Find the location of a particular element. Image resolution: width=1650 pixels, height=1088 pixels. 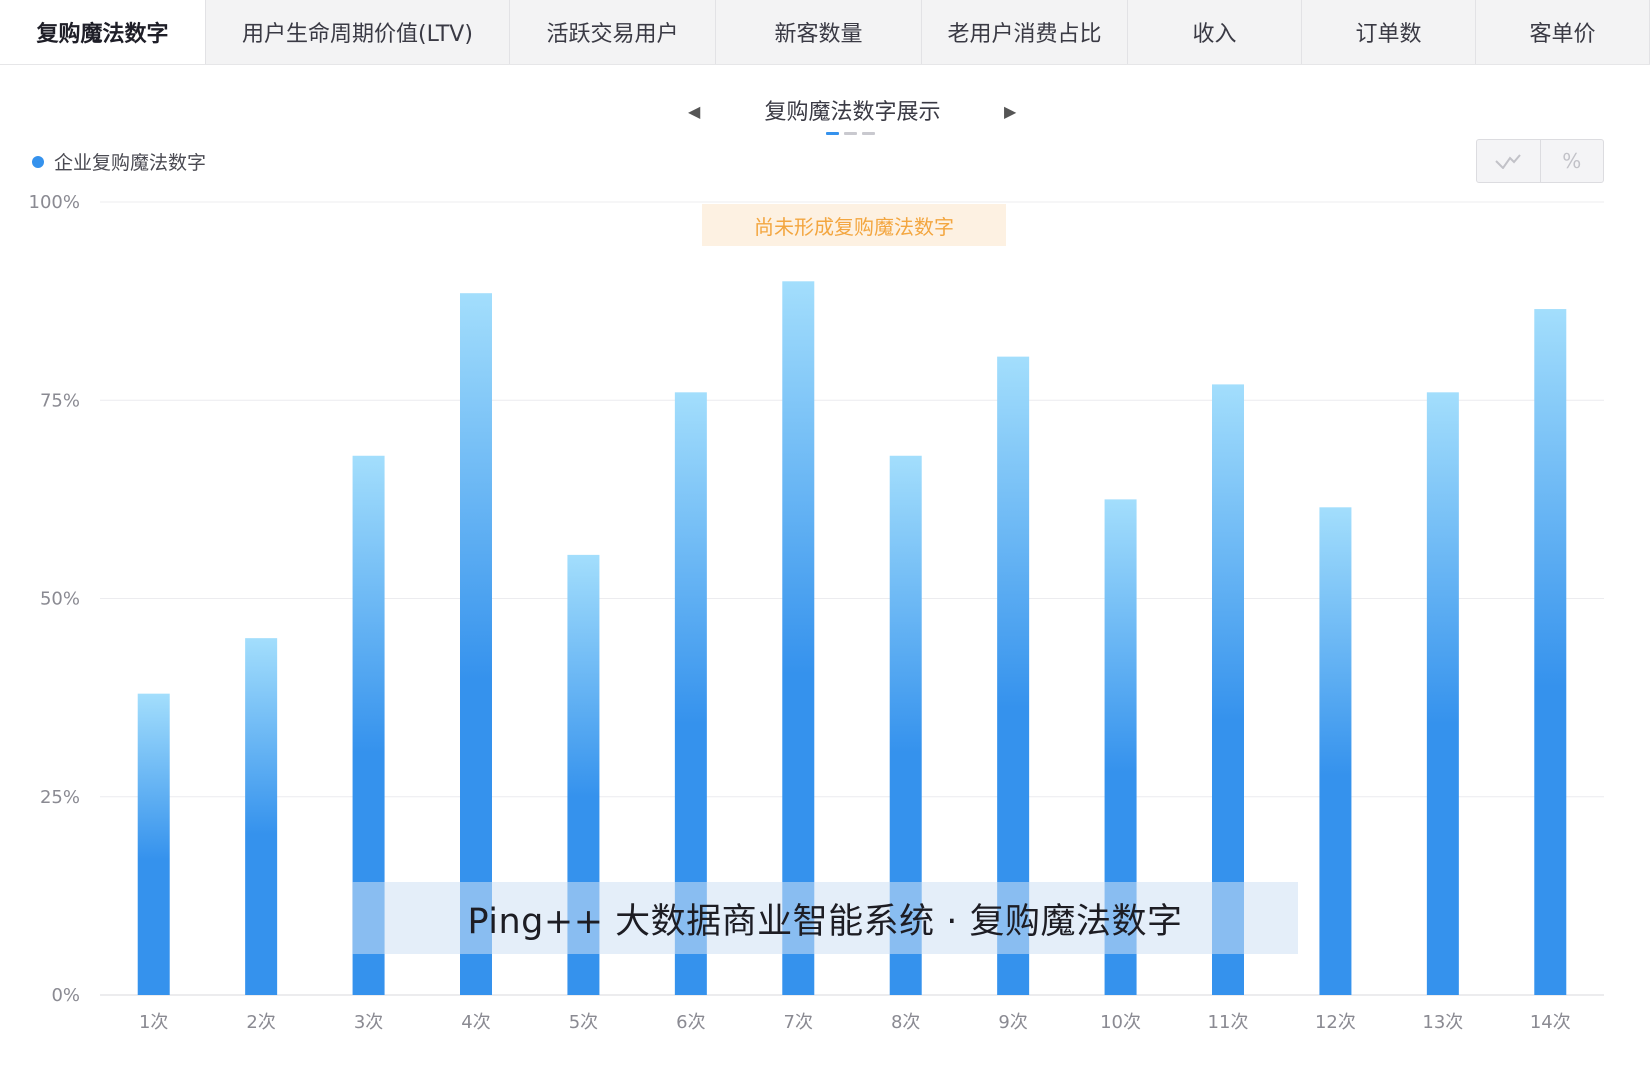

x-tick-label: 9次 is located at coordinates (1012, 1022).